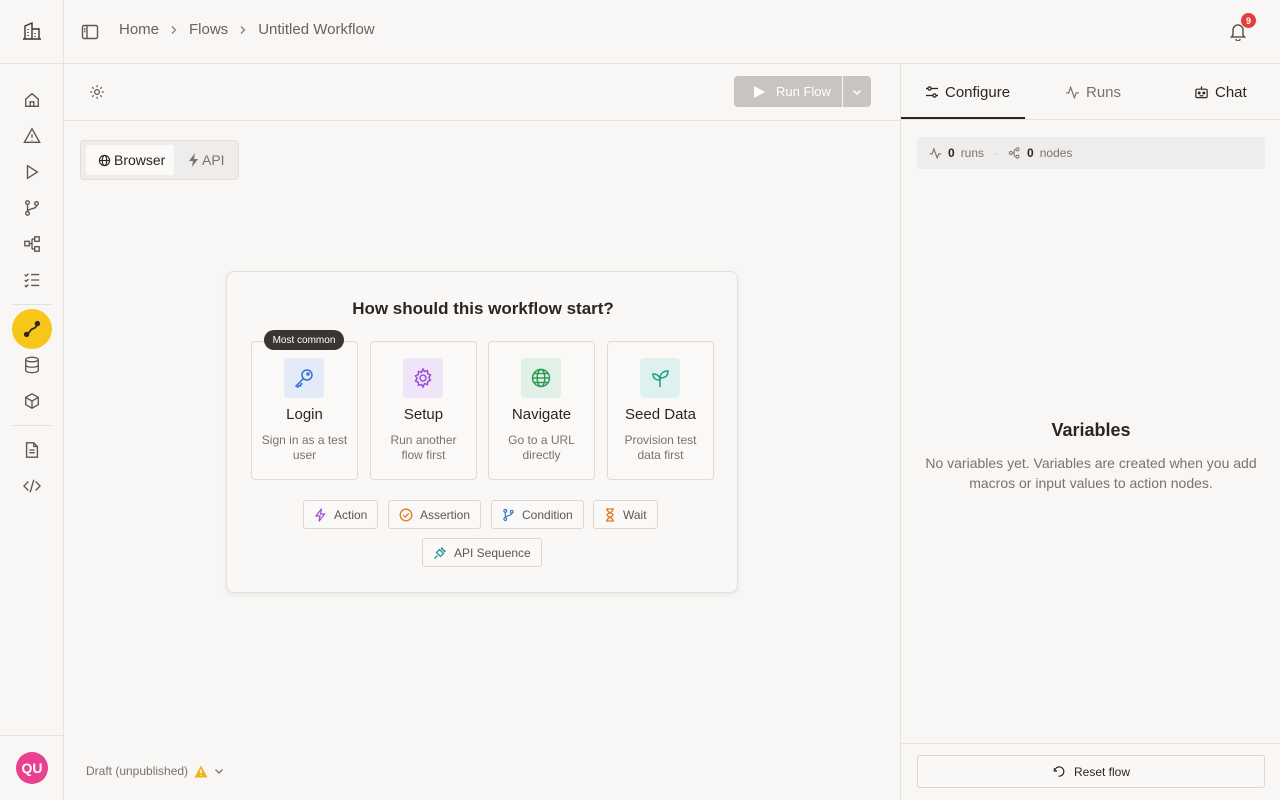  What do you see at coordinates (445, 514) in the screenshot?
I see `chip-label: Assertion` at bounding box center [445, 514].